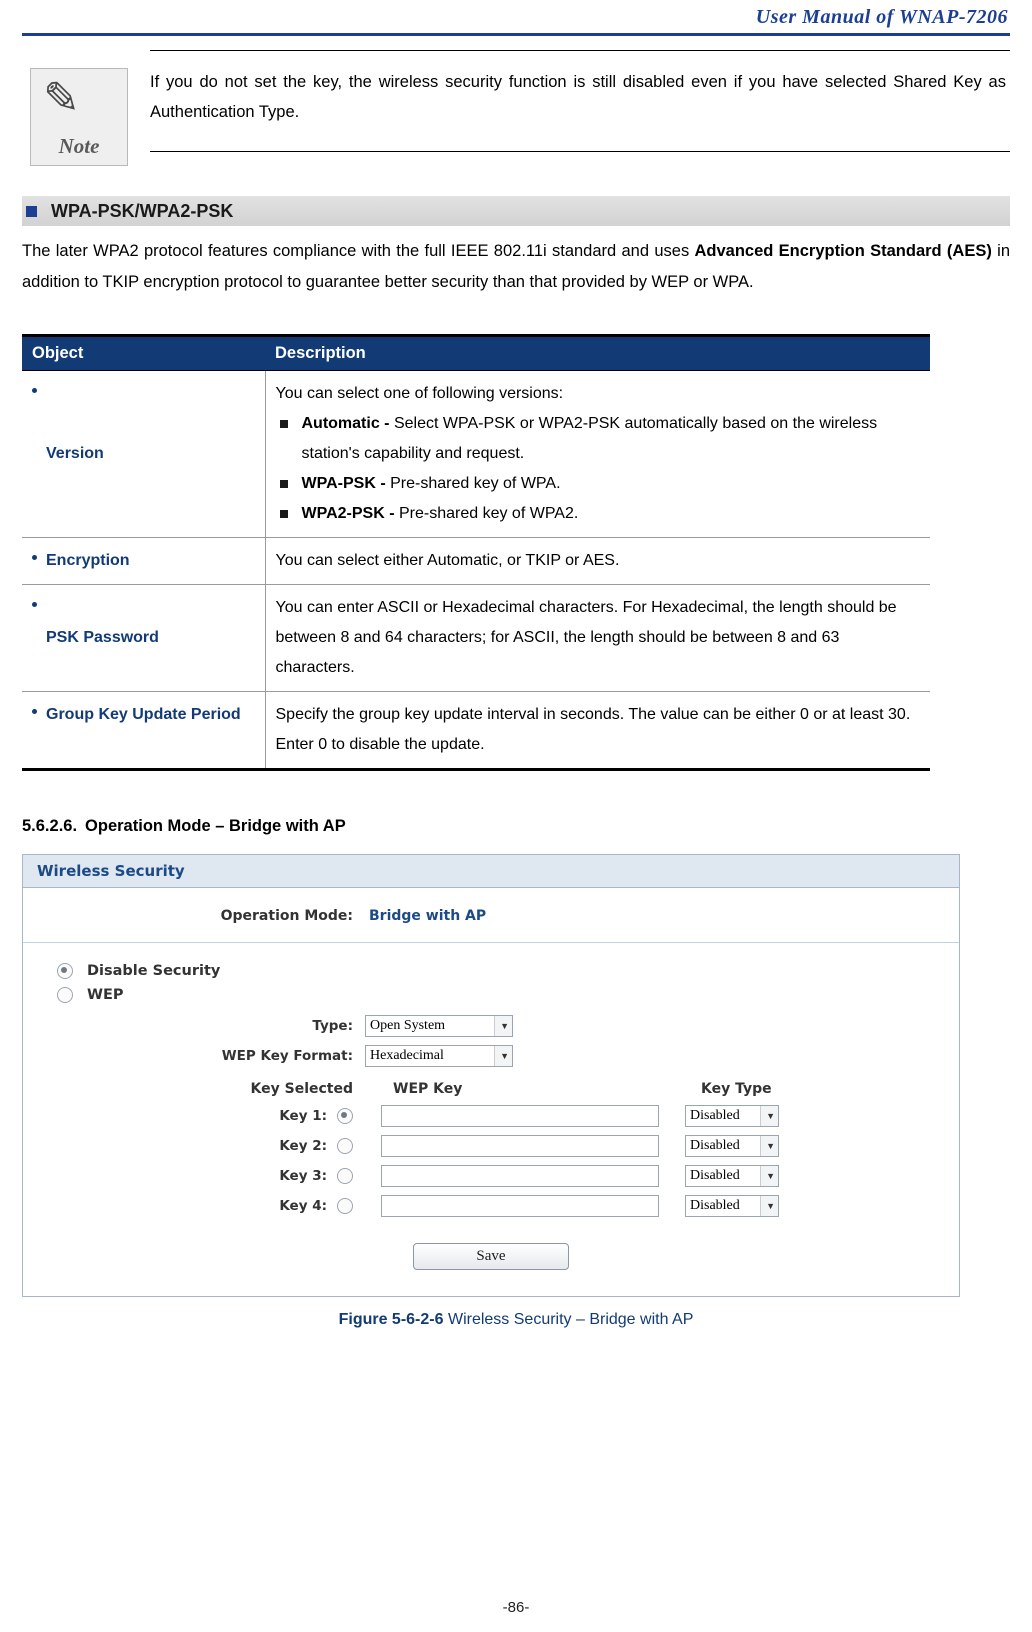  What do you see at coordinates (732, 1146) in the screenshot?
I see `key2-type-select: Disabled ▼` at bounding box center [732, 1146].